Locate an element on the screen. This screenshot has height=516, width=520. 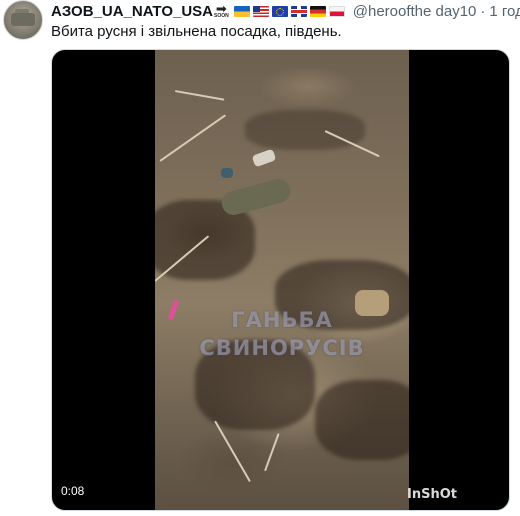
tweet-timestamp: 1 год is located at coordinates (504, 11).